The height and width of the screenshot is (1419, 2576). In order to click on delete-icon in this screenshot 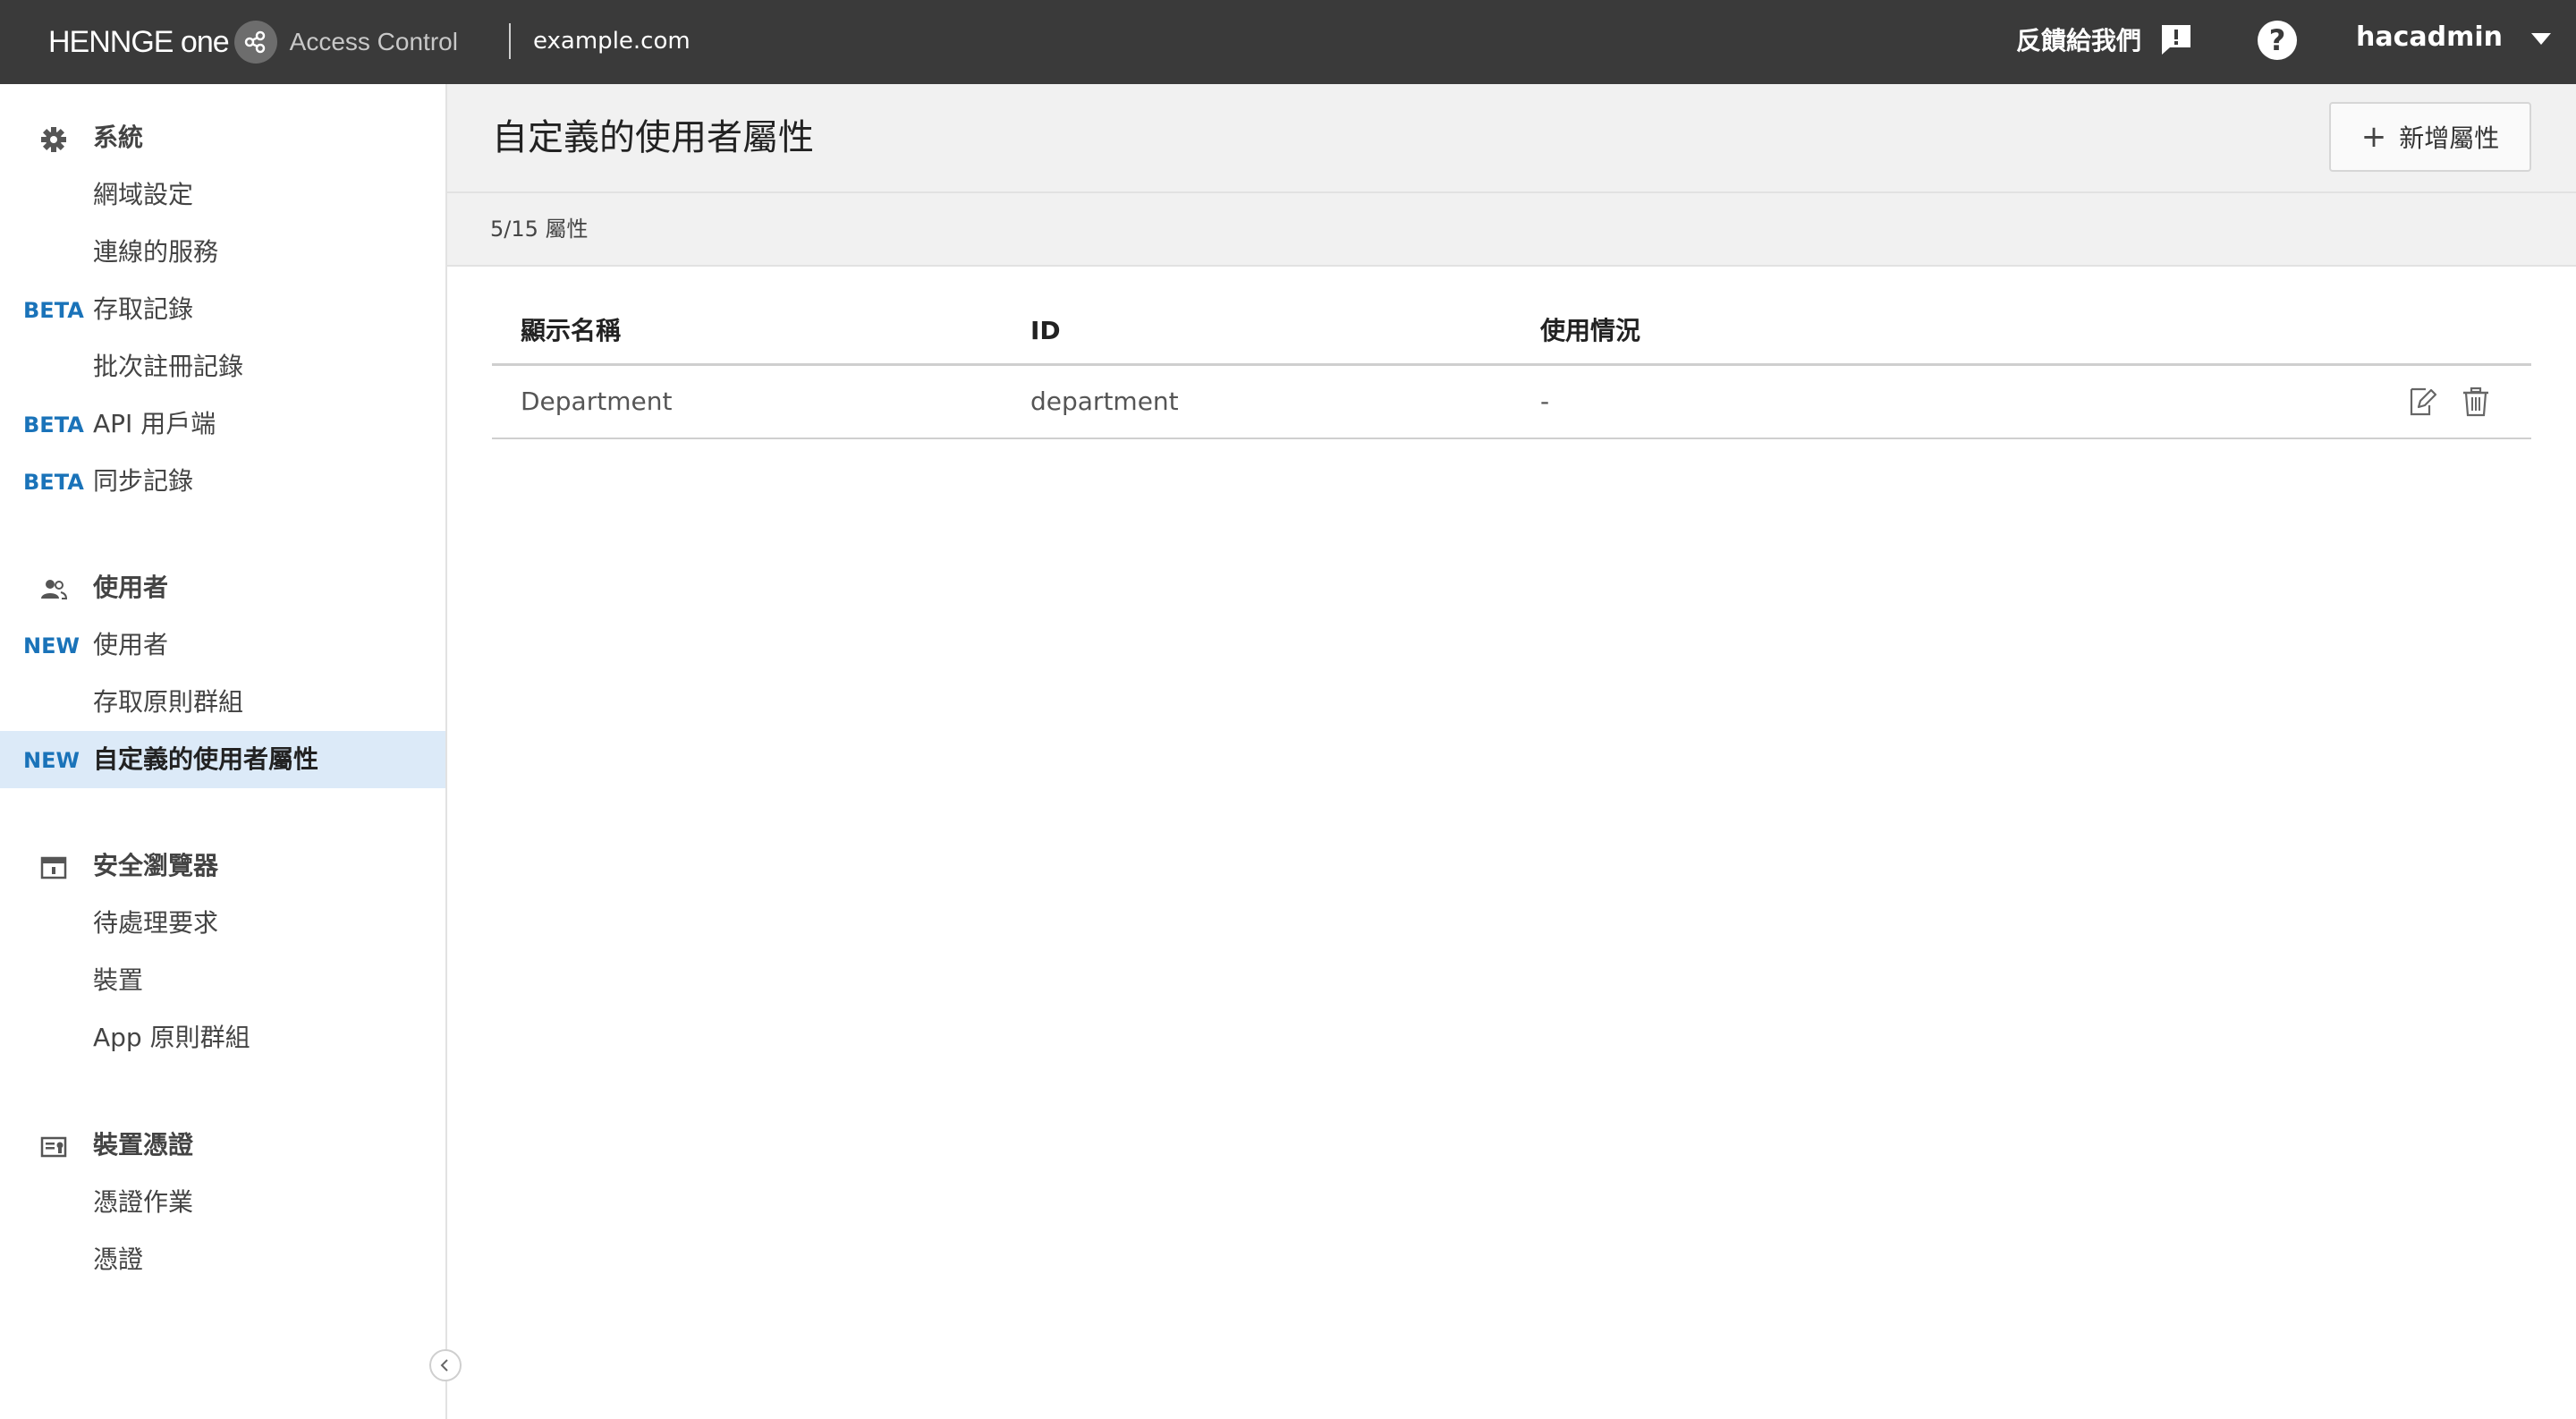, I will do `click(2476, 402)`.